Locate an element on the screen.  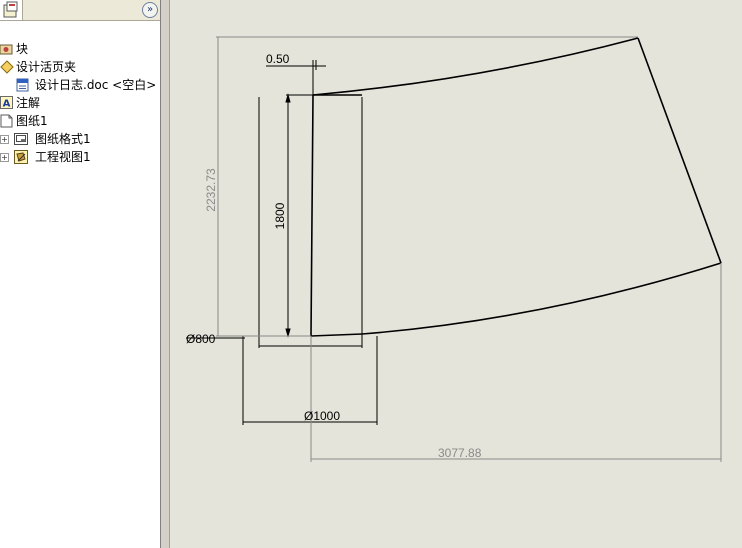
tree-item-sheet1: 图纸1 is located at coordinates (80, 121).